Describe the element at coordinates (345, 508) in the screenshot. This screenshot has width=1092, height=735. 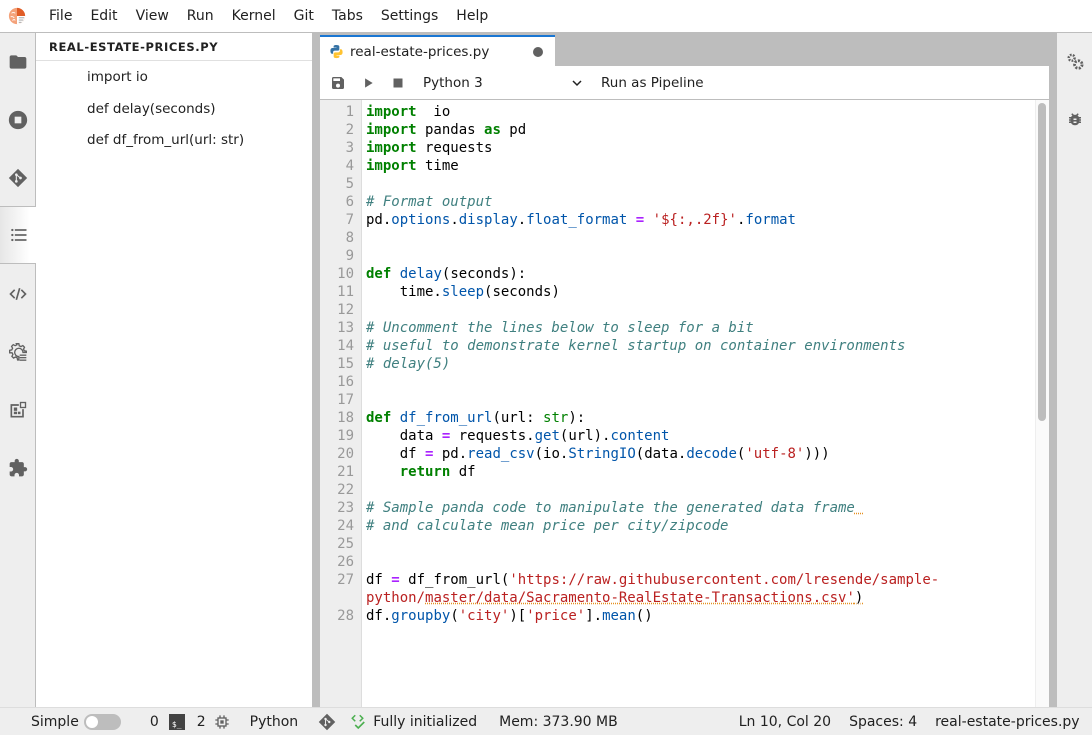
I see `line-number: 23` at that location.